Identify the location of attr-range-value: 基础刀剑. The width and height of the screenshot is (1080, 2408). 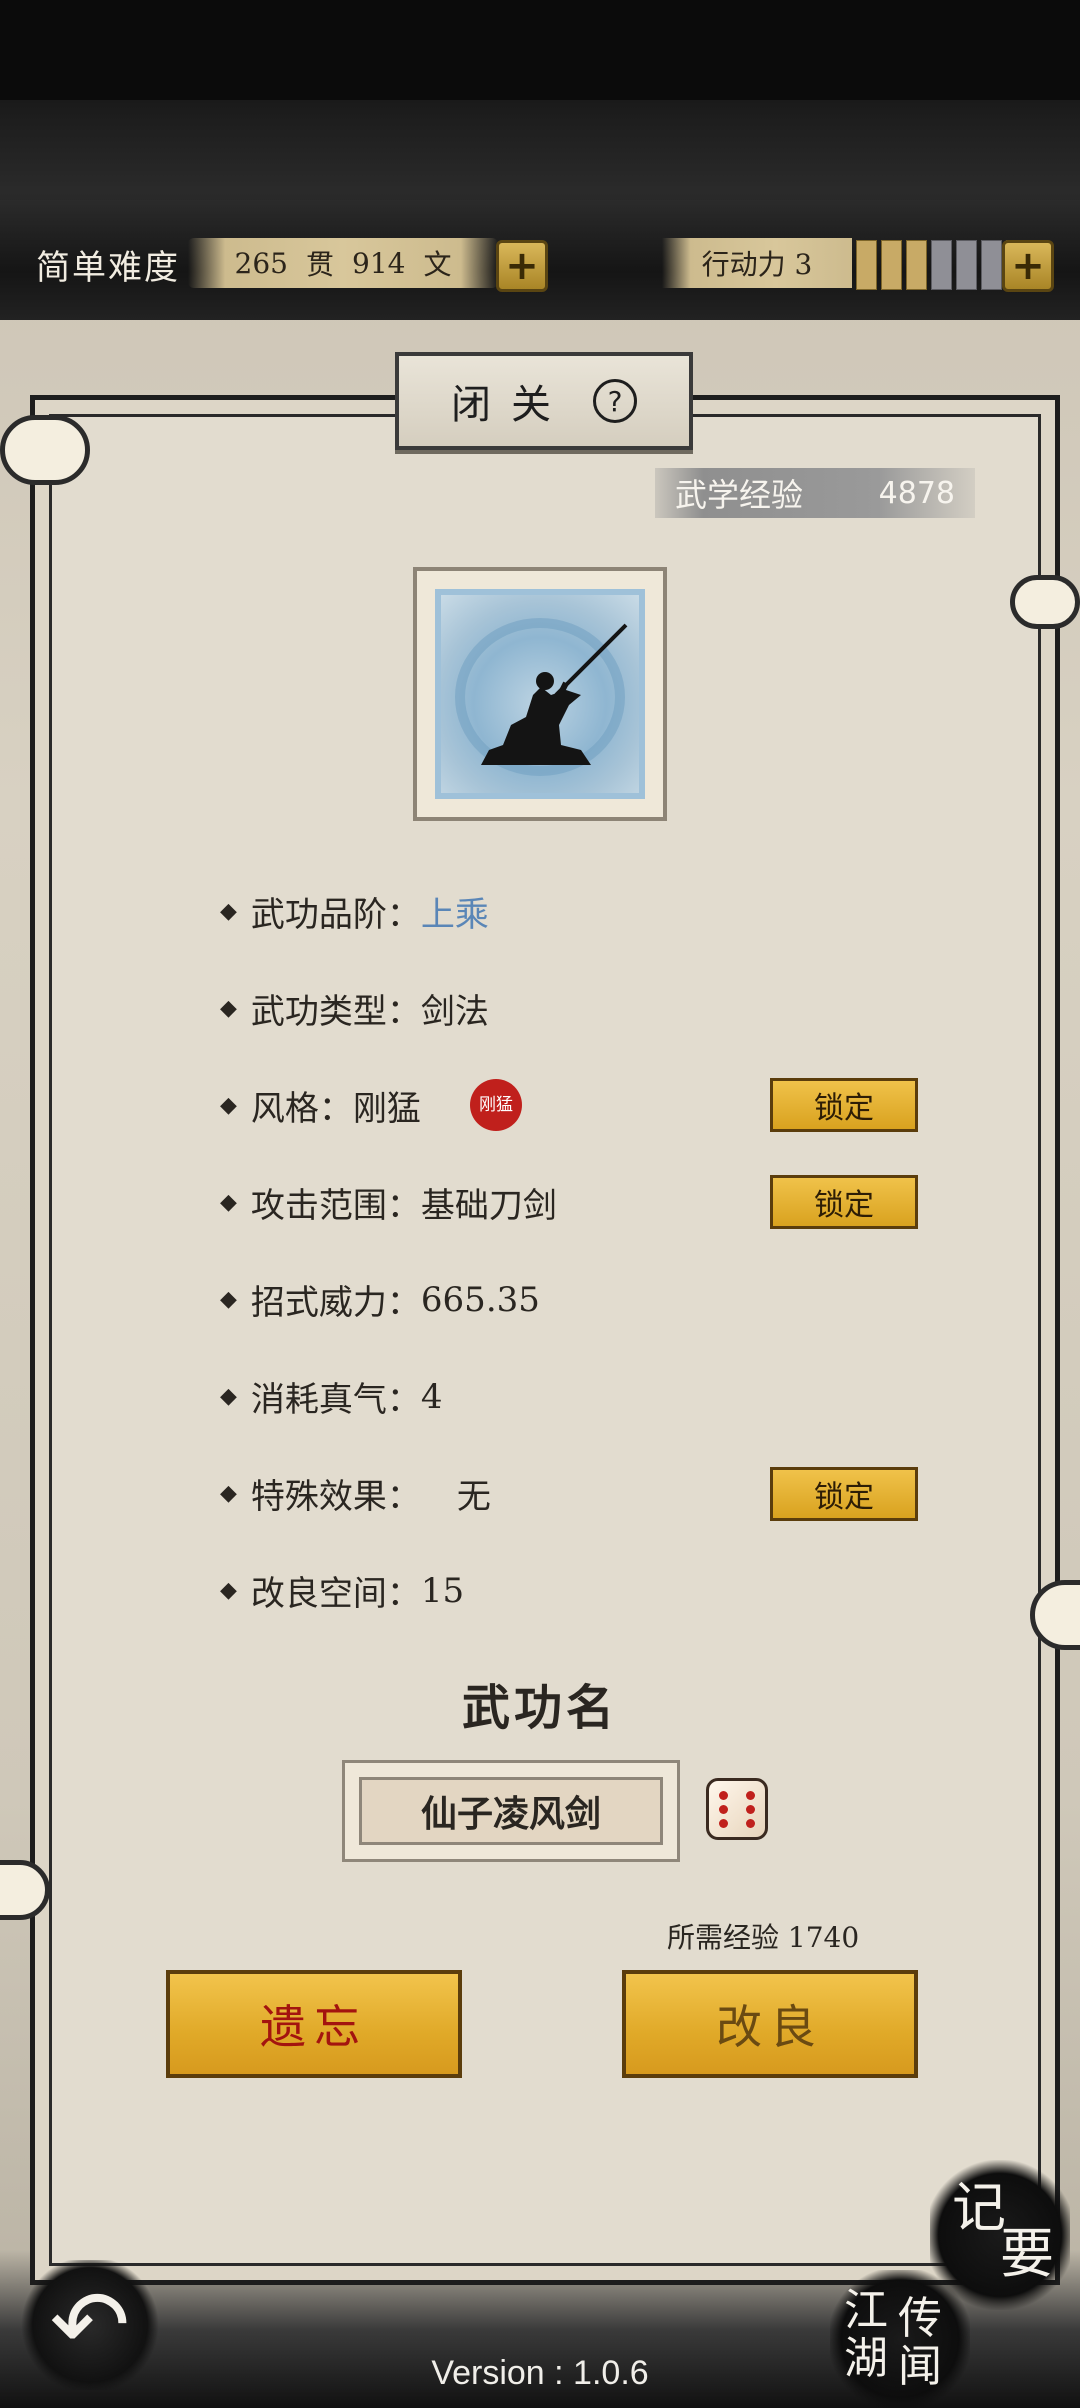
(488, 1206).